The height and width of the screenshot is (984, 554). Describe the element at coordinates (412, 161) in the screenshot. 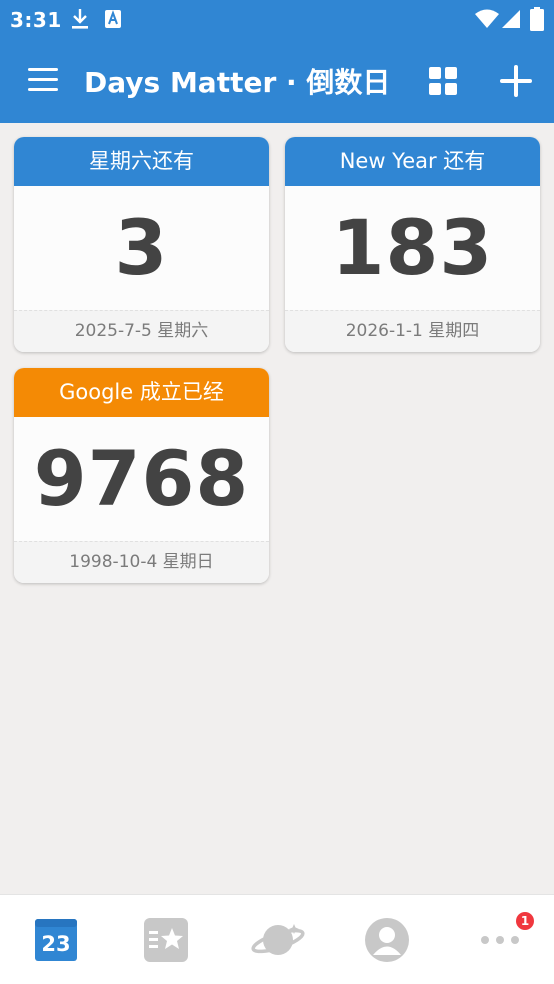

I see `card-title: New Year 还有` at that location.